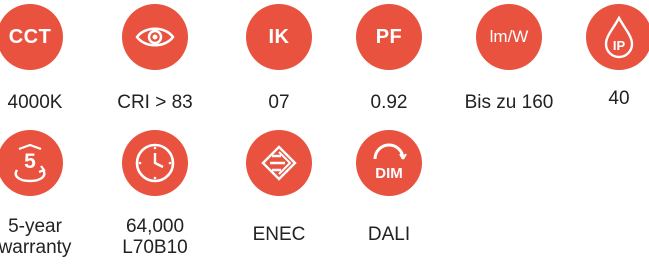 This screenshot has height=270, width=649. What do you see at coordinates (279, 102) in the screenshot?
I see `ik-label: 07` at bounding box center [279, 102].